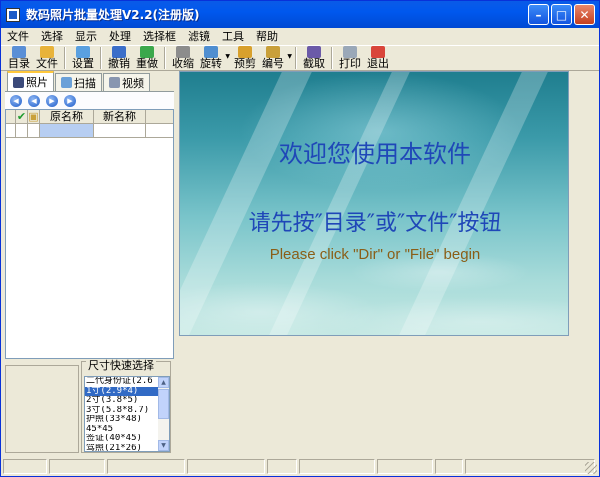 The width and height of the screenshot is (600, 477). What do you see at coordinates (47, 57) in the screenshot?
I see `file-button: 文件` at bounding box center [47, 57].